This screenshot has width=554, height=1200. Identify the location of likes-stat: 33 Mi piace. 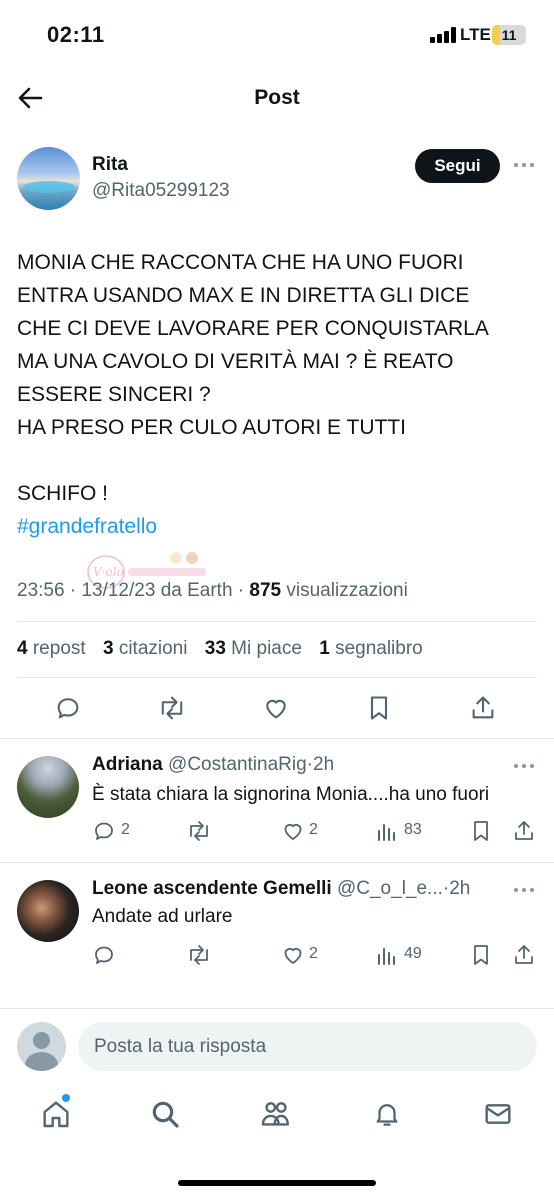
(253, 648).